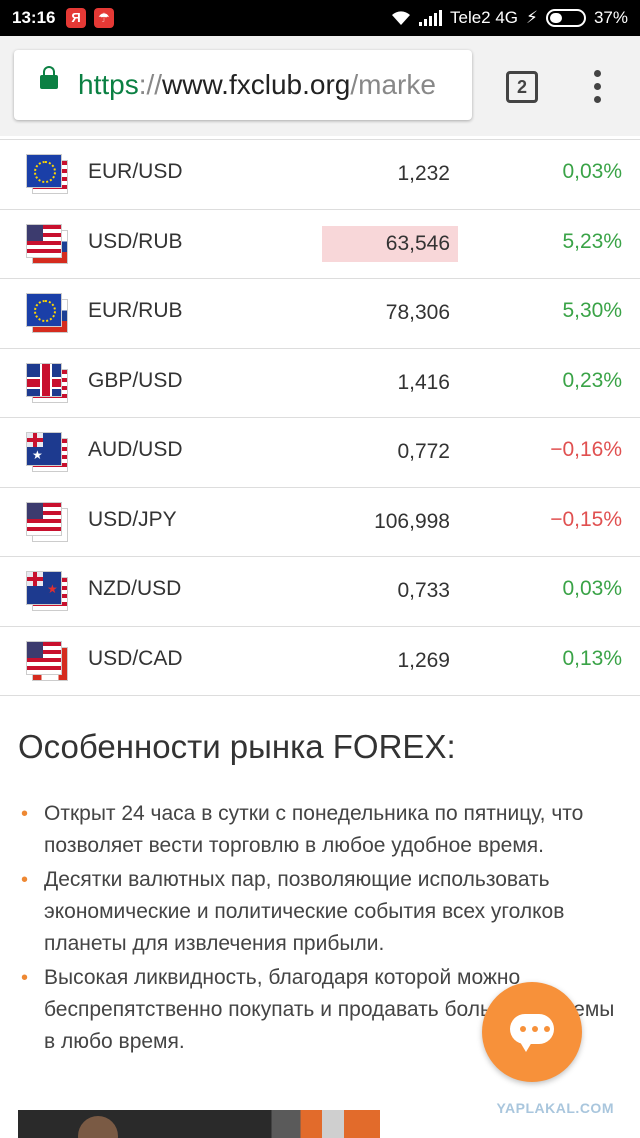 The height and width of the screenshot is (1138, 640). What do you see at coordinates (132, 519) in the screenshot?
I see `currency-pair: USD/JPY` at bounding box center [132, 519].